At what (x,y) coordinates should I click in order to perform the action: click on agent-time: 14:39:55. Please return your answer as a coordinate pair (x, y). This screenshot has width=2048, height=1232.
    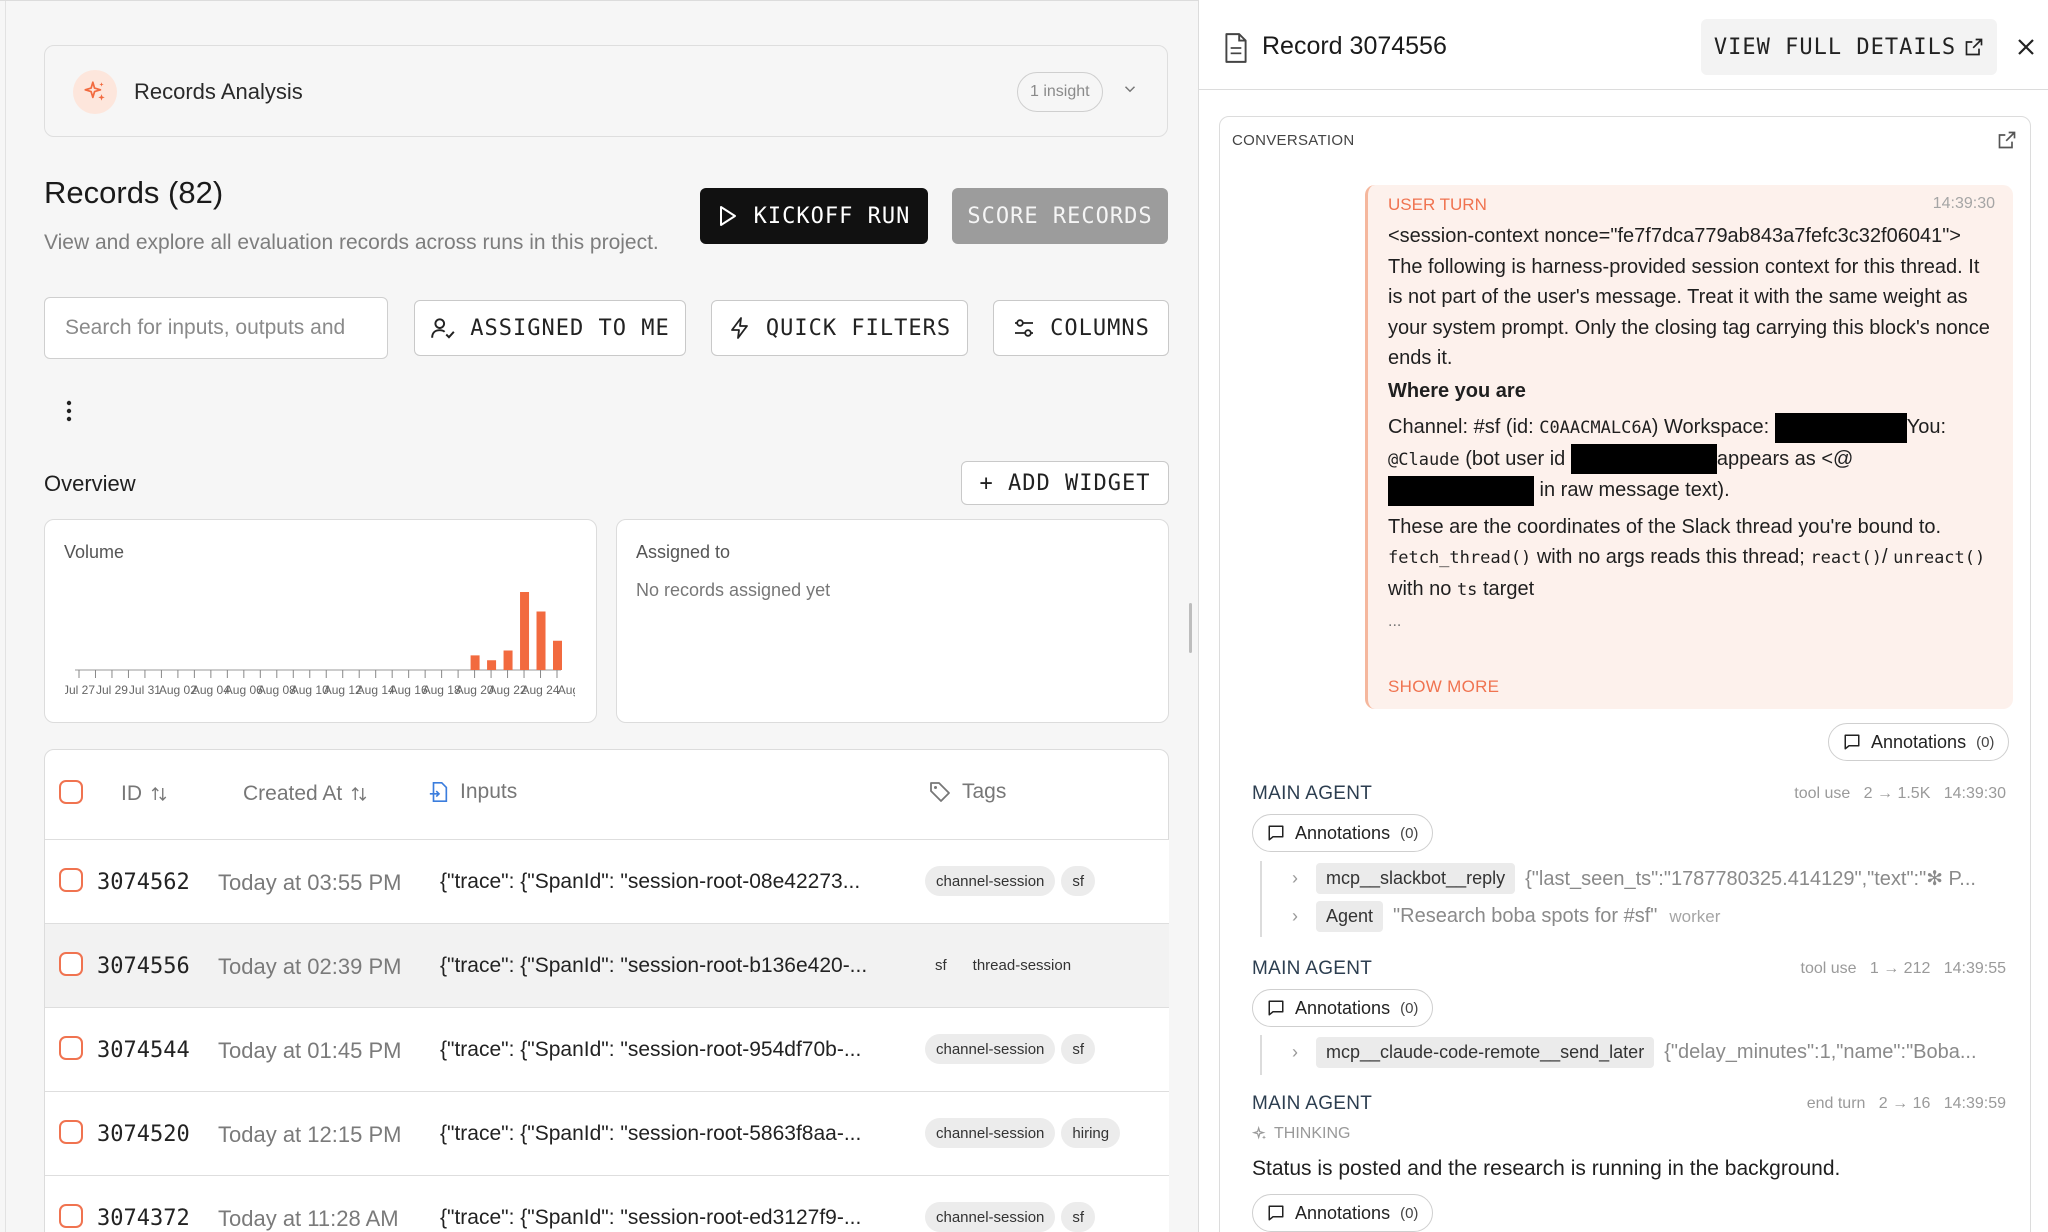
    Looking at the image, I should click on (1974, 968).